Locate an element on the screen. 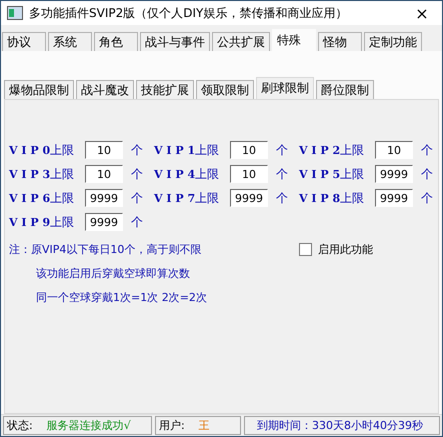 This screenshot has width=443, height=437. status-text: 服务器连接成功√ is located at coordinates (88, 425).